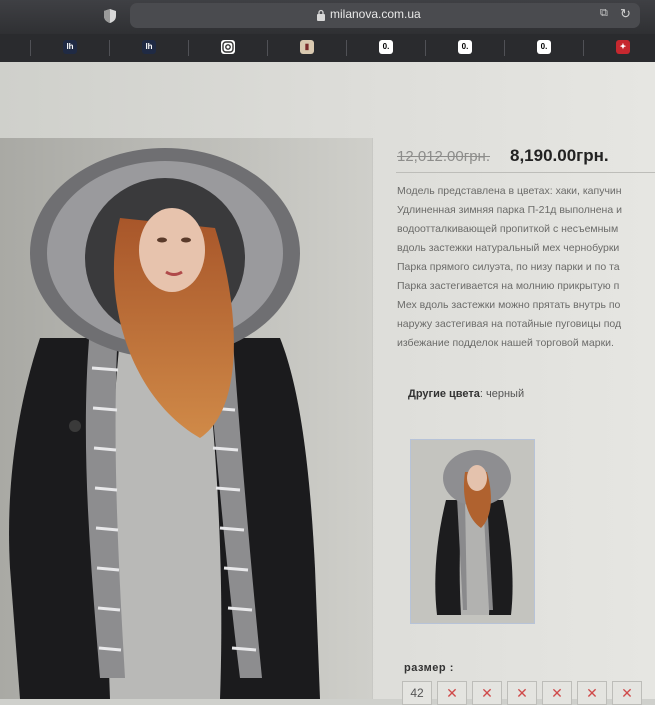 The image size is (655, 705). Describe the element at coordinates (321, 15) in the screenshot. I see `lock-icon` at that location.